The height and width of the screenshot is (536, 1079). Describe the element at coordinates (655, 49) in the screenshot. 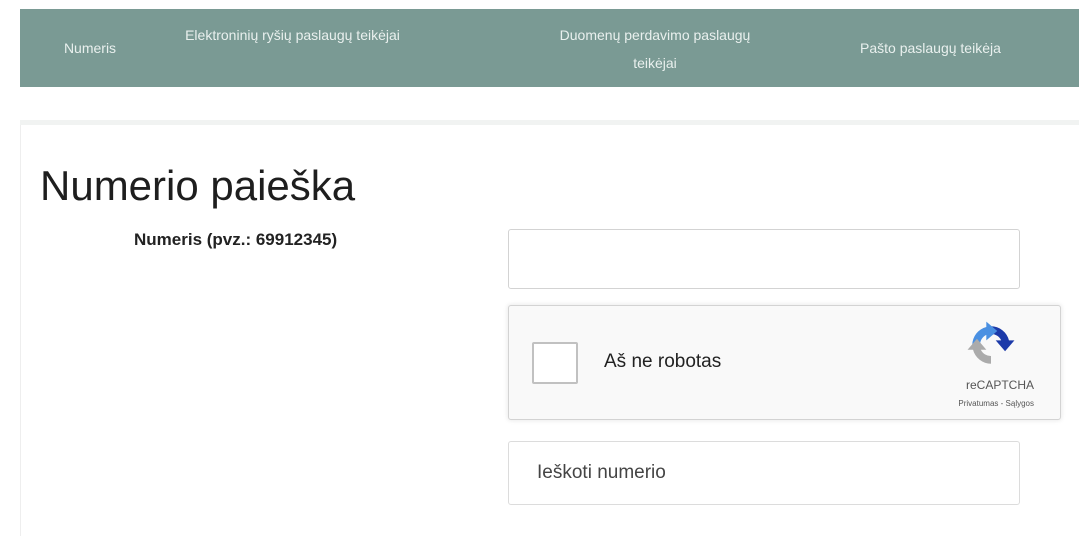

I see `nav-item-data-transmission-providers: Duomenų perdavimo paslaugų teikėjai` at that location.